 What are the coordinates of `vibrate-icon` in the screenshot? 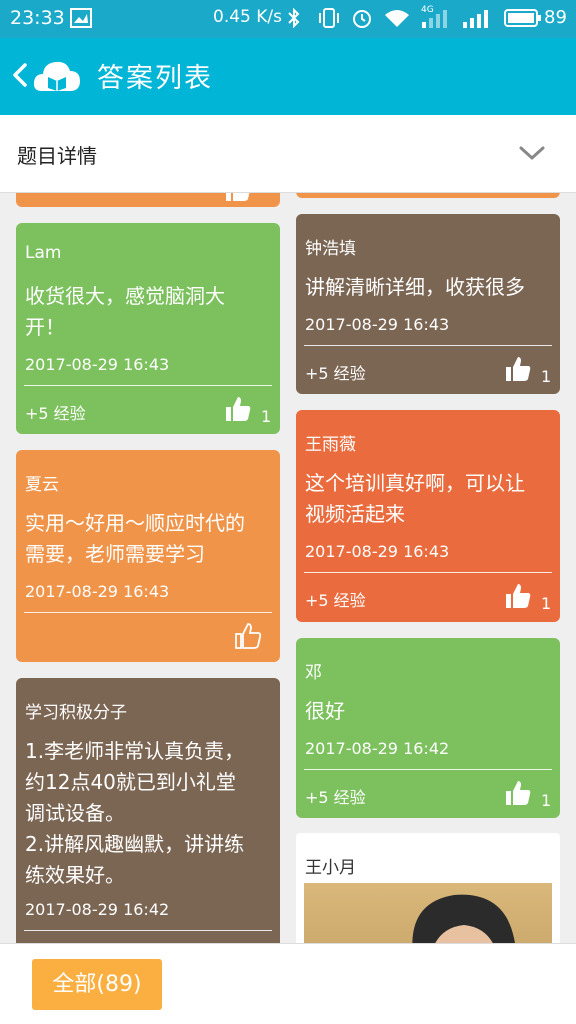 It's located at (329, 18).